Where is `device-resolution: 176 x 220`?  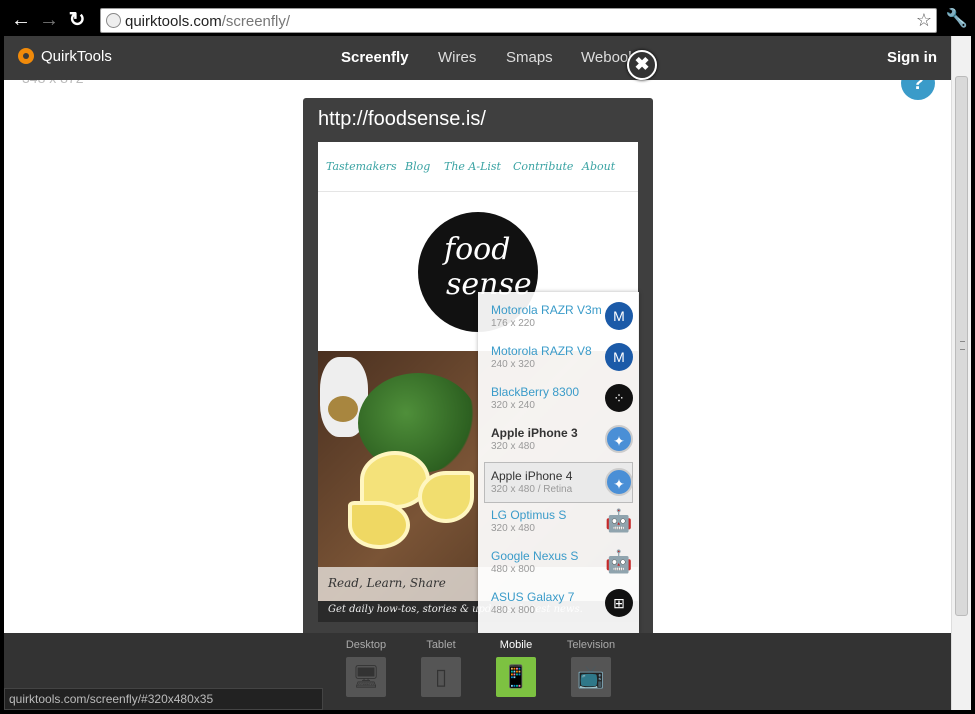 device-resolution: 176 x 220 is located at coordinates (513, 323).